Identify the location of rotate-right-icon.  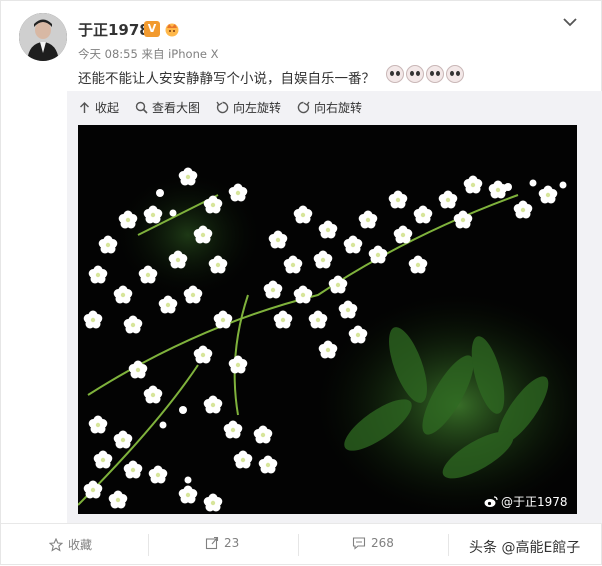
(303, 107).